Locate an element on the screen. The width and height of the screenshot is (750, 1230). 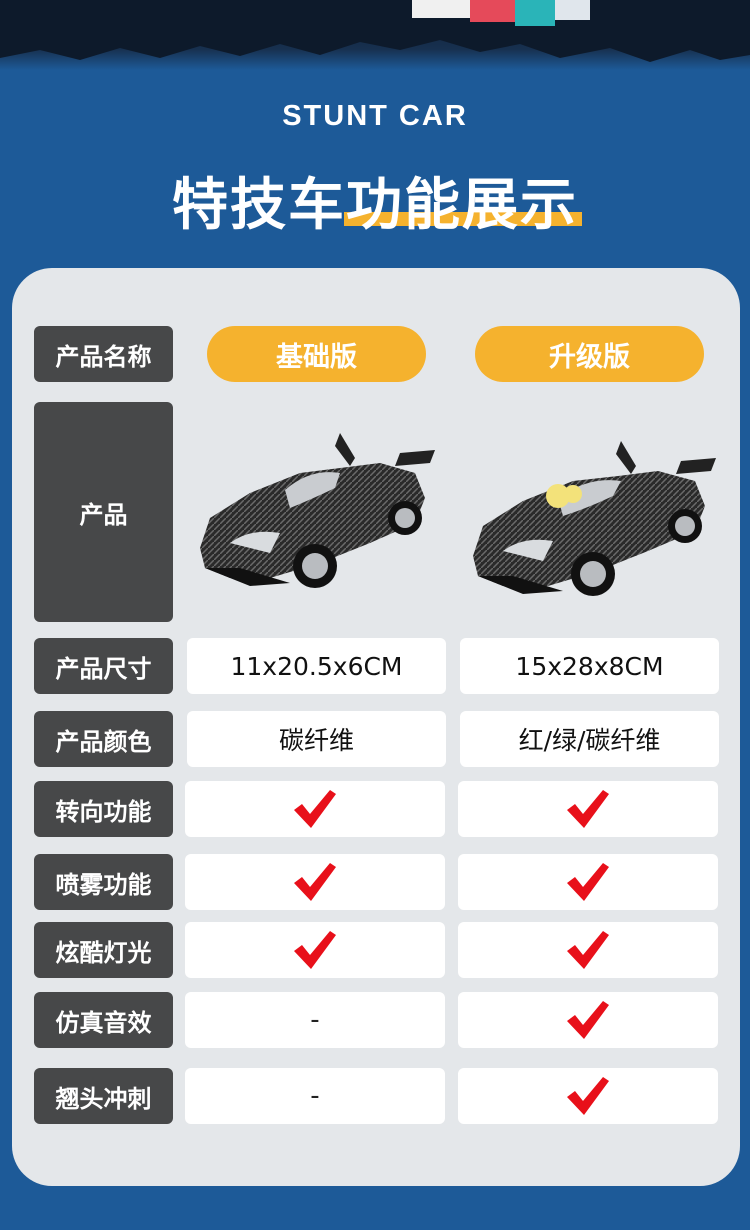
page-title: 特技车功能展示 is located at coordinates (375, 205).